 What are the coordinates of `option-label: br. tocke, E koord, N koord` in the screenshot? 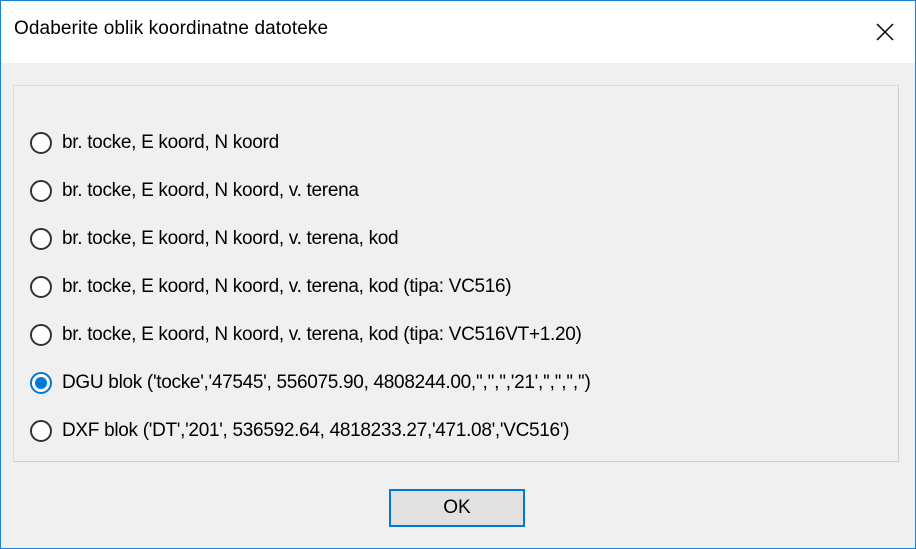 It's located at (170, 142).